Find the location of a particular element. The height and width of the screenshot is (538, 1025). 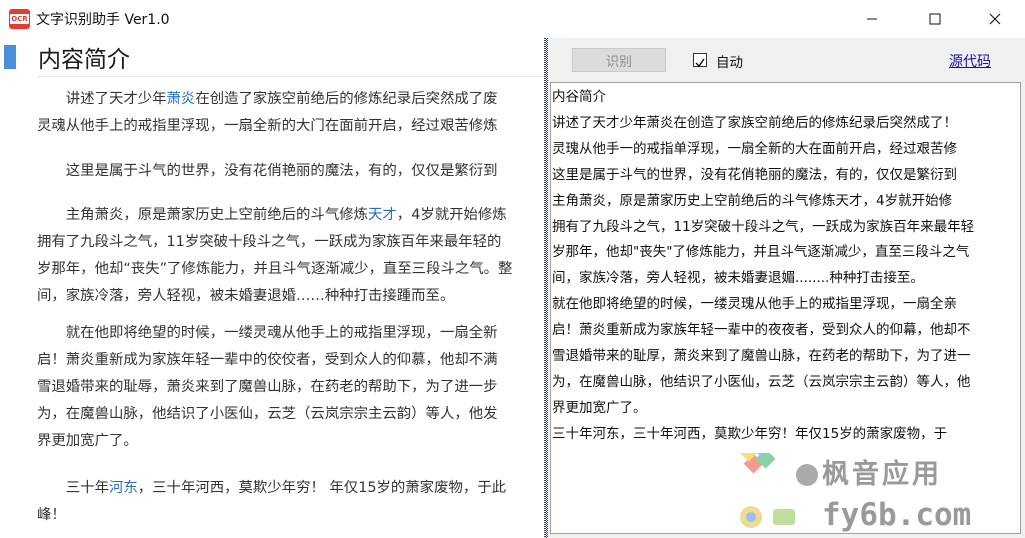

article-paragraph: 三十年河东，三十年河西，莫欺少年穷！ 年仅15岁的萧家废物，于此峰！ is located at coordinates (291, 502).